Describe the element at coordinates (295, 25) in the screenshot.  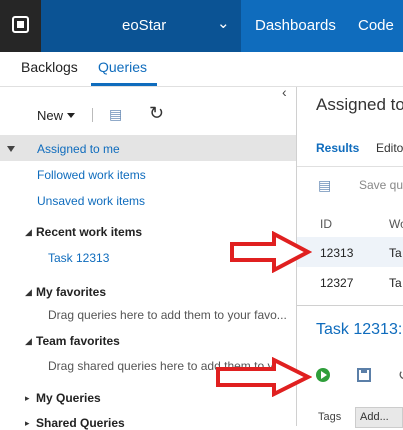
I see `nav-dashboards: Dashboards` at that location.